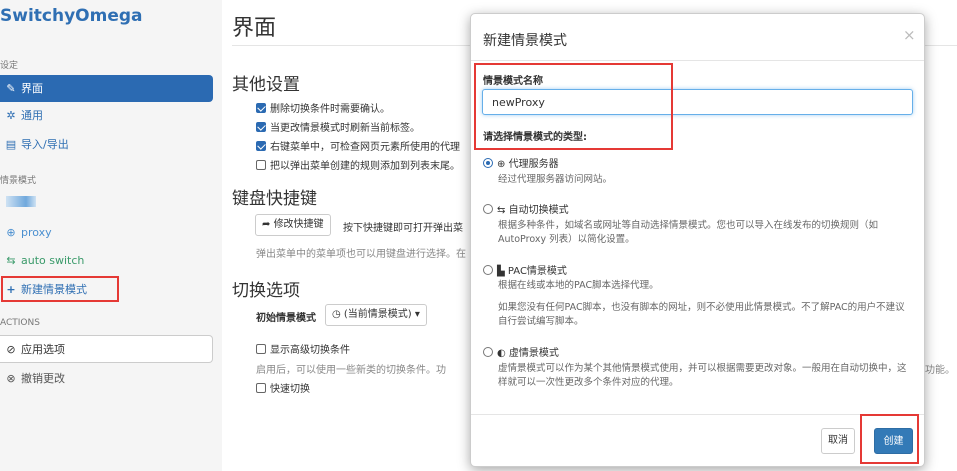  I want to click on section-settings: 设定, so click(9, 66).